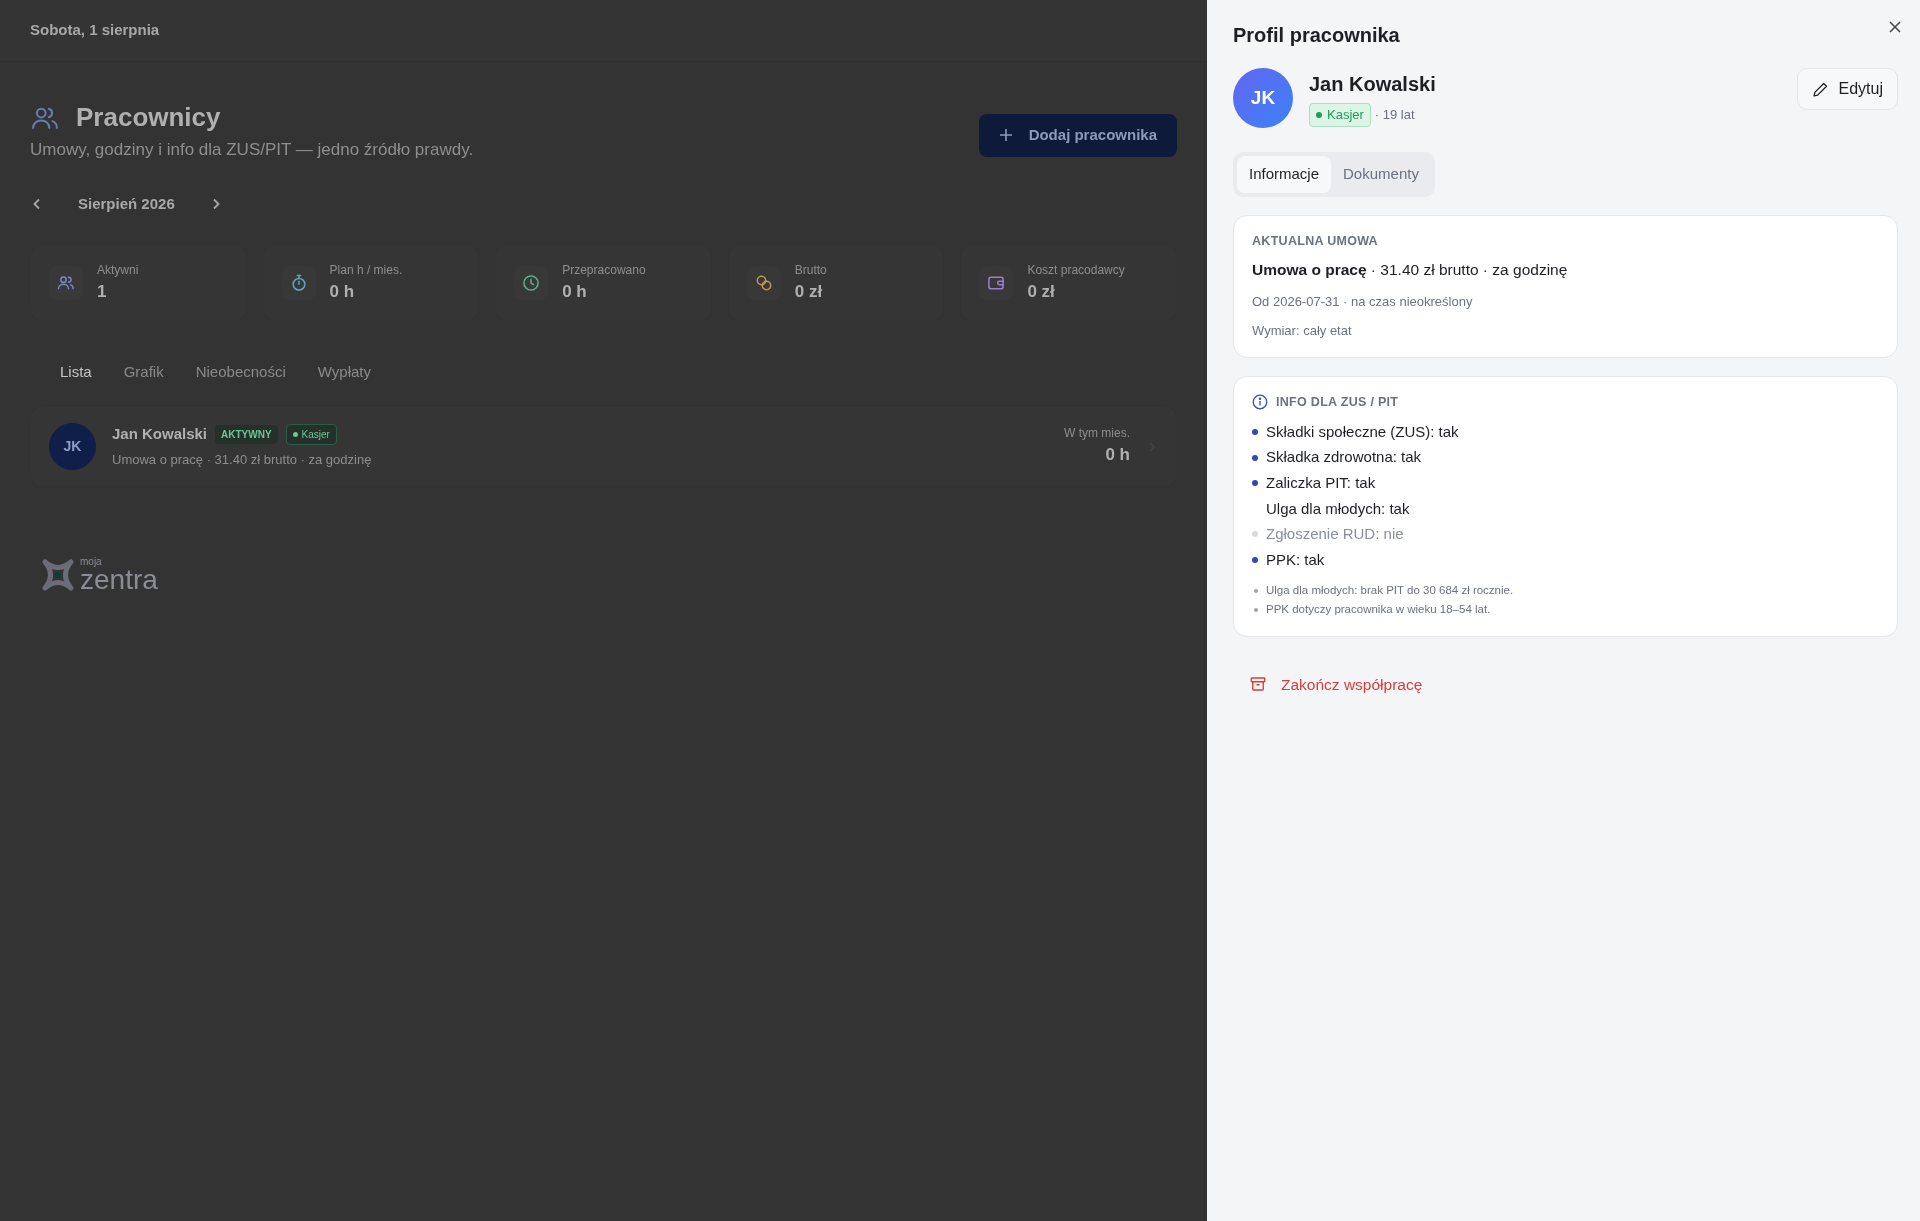 The width and height of the screenshot is (1920, 1221). What do you see at coordinates (1321, 483) in the screenshot?
I see `tax-info-item: Zaliczka PIT: tak` at bounding box center [1321, 483].